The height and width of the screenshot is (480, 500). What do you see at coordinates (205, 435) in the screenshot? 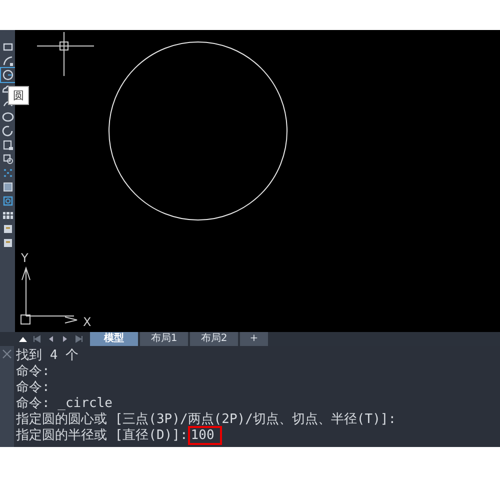
I see `input-field: 100` at bounding box center [205, 435].